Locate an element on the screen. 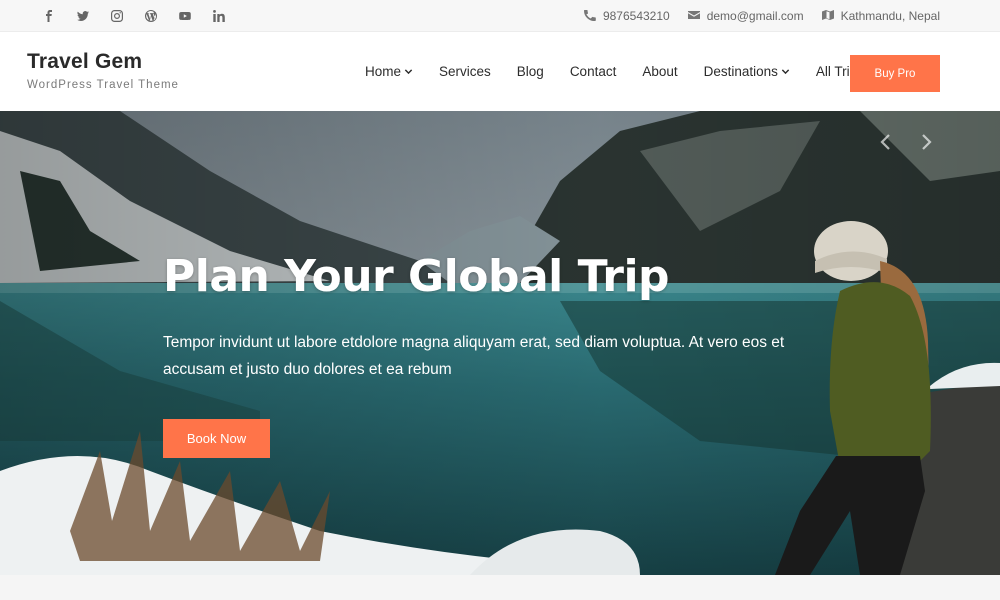  nav-item-home: Home is located at coordinates (389, 71).